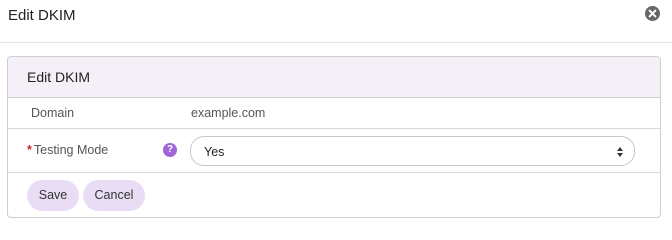  I want to click on testing-mode-label: * Testing Mode, so click(67, 150).